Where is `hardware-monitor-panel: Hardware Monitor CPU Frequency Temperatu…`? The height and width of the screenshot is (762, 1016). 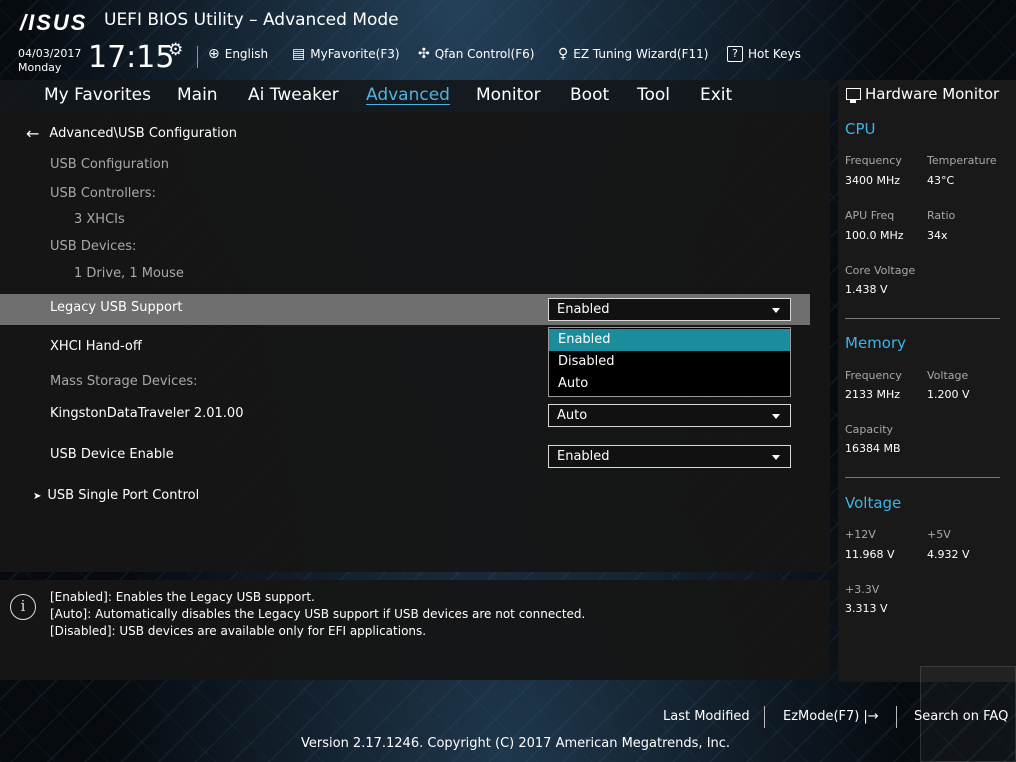 hardware-monitor-panel: Hardware Monitor CPU Frequency Temperatu… is located at coordinates (927, 381).